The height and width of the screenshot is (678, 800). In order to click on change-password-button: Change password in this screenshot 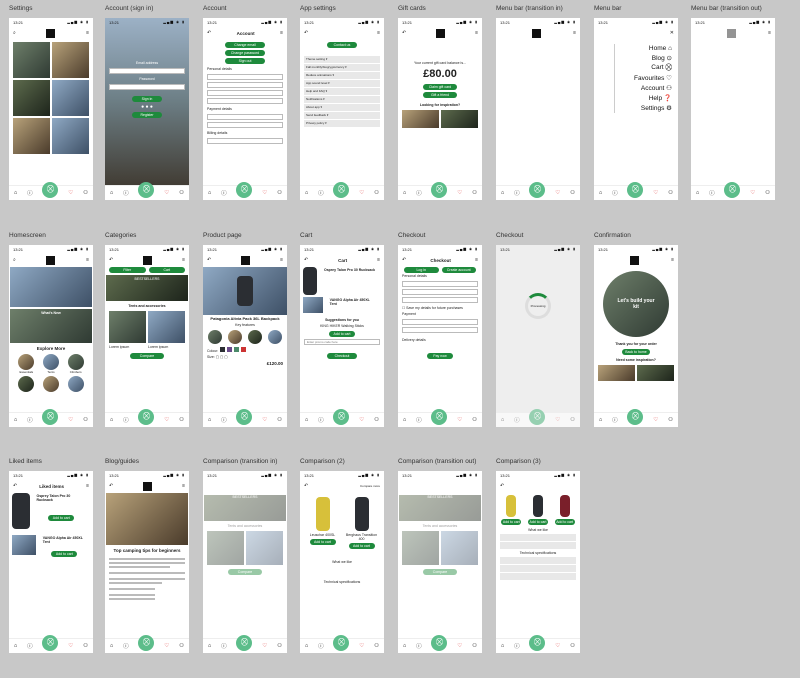, I will do `click(245, 53)`.